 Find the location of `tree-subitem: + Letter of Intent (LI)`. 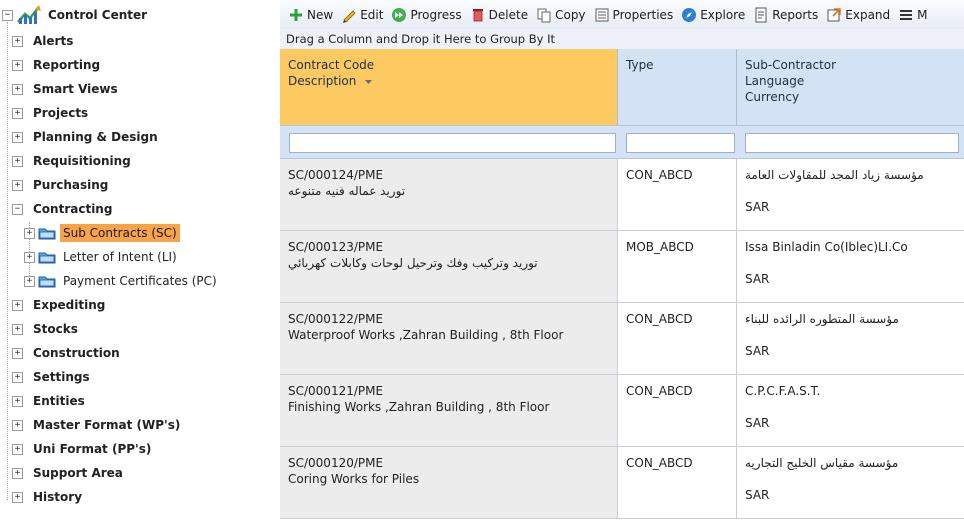

tree-subitem: + Letter of Intent (LI) is located at coordinates (102, 257).